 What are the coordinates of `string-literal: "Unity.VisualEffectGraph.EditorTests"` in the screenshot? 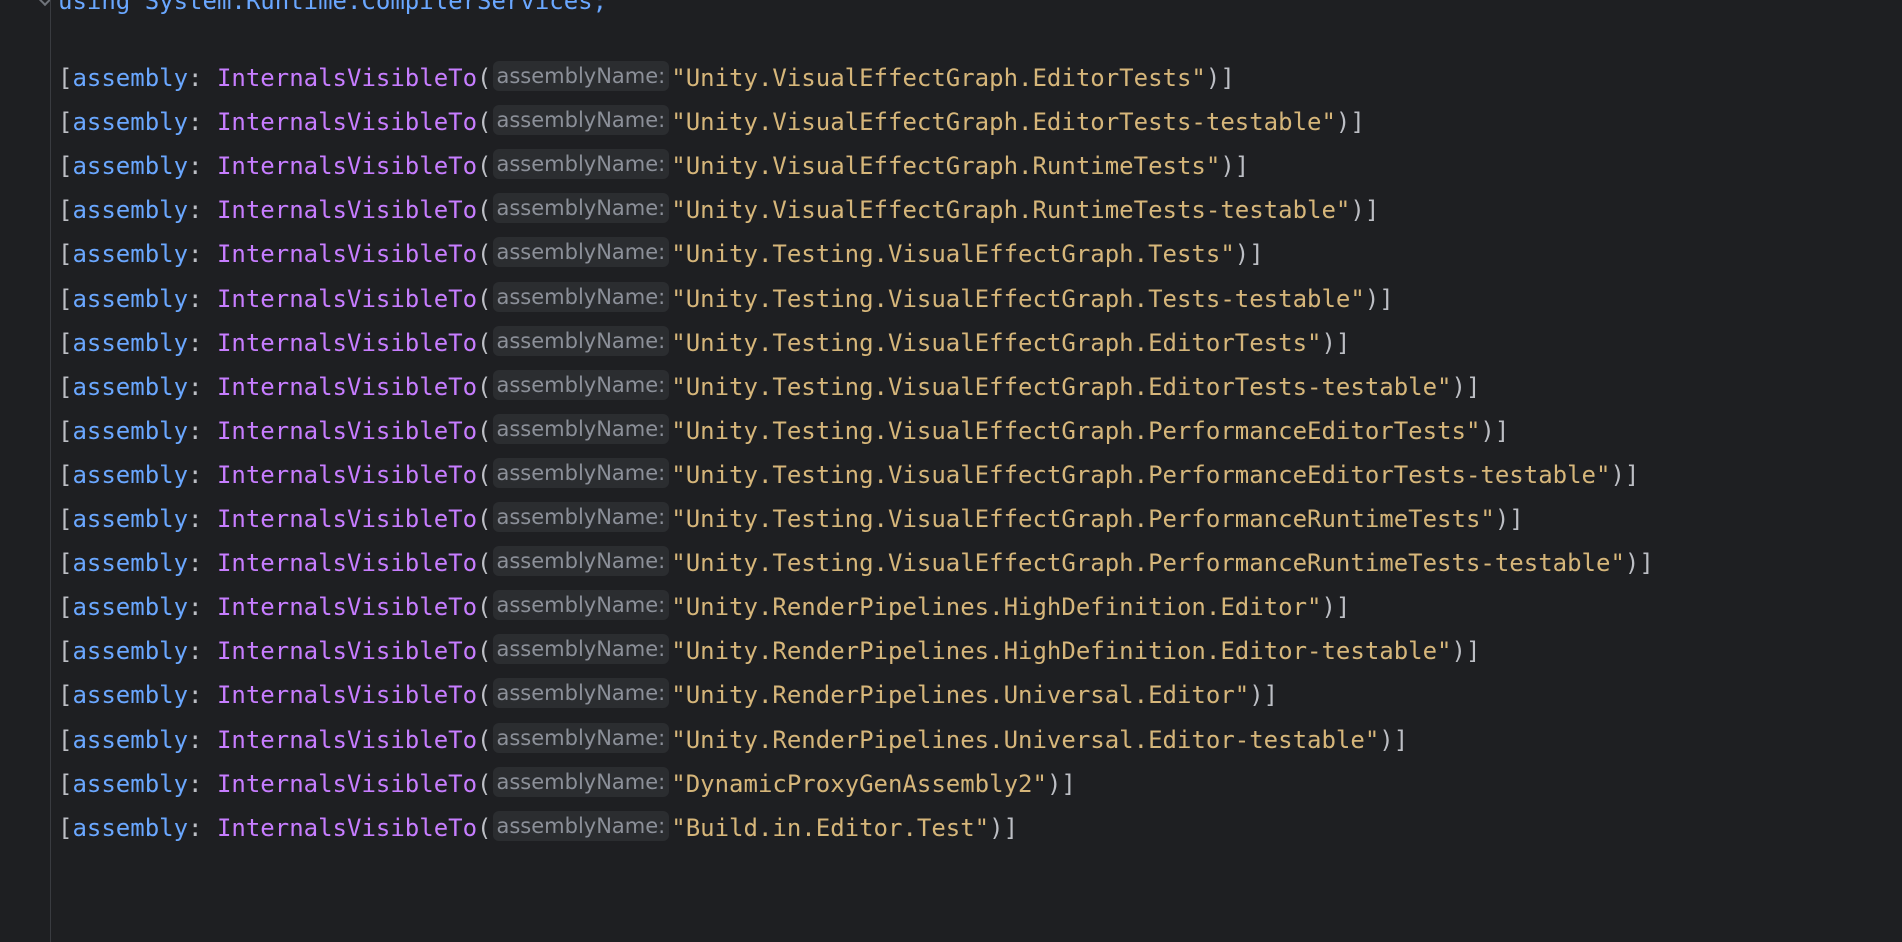 It's located at (938, 78).